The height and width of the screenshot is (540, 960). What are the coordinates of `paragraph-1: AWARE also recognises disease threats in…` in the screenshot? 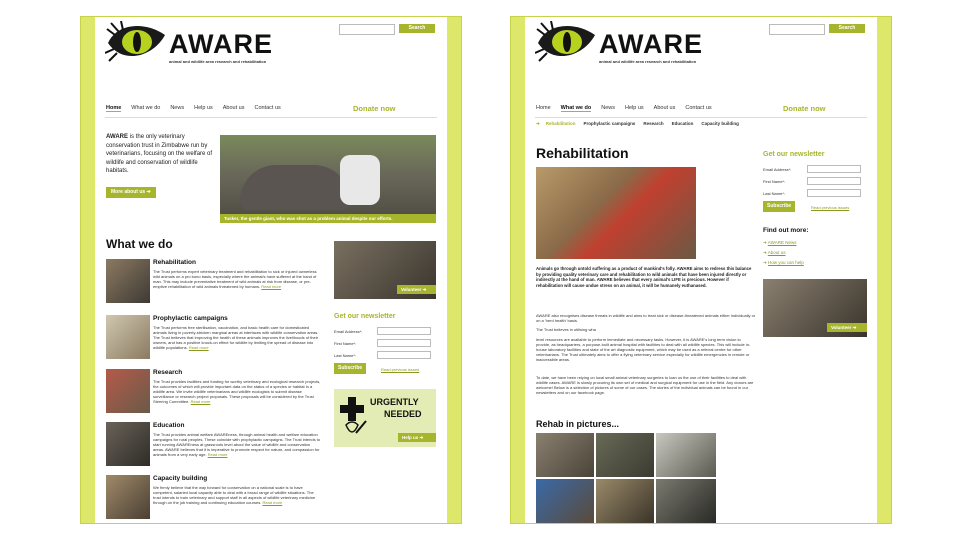 It's located at (646, 318).